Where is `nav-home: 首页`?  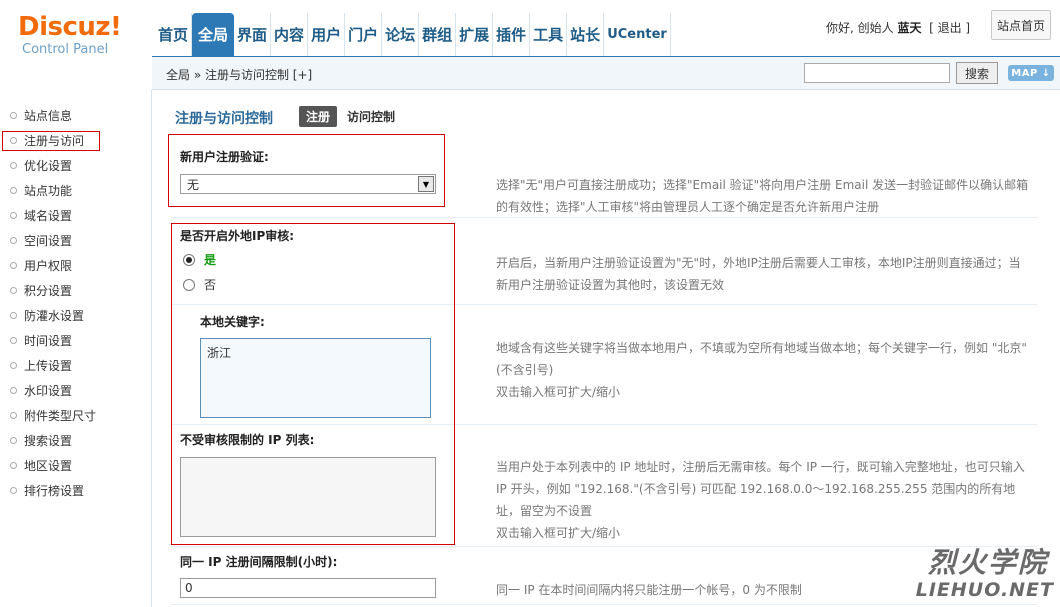 nav-home: 首页 is located at coordinates (174, 34).